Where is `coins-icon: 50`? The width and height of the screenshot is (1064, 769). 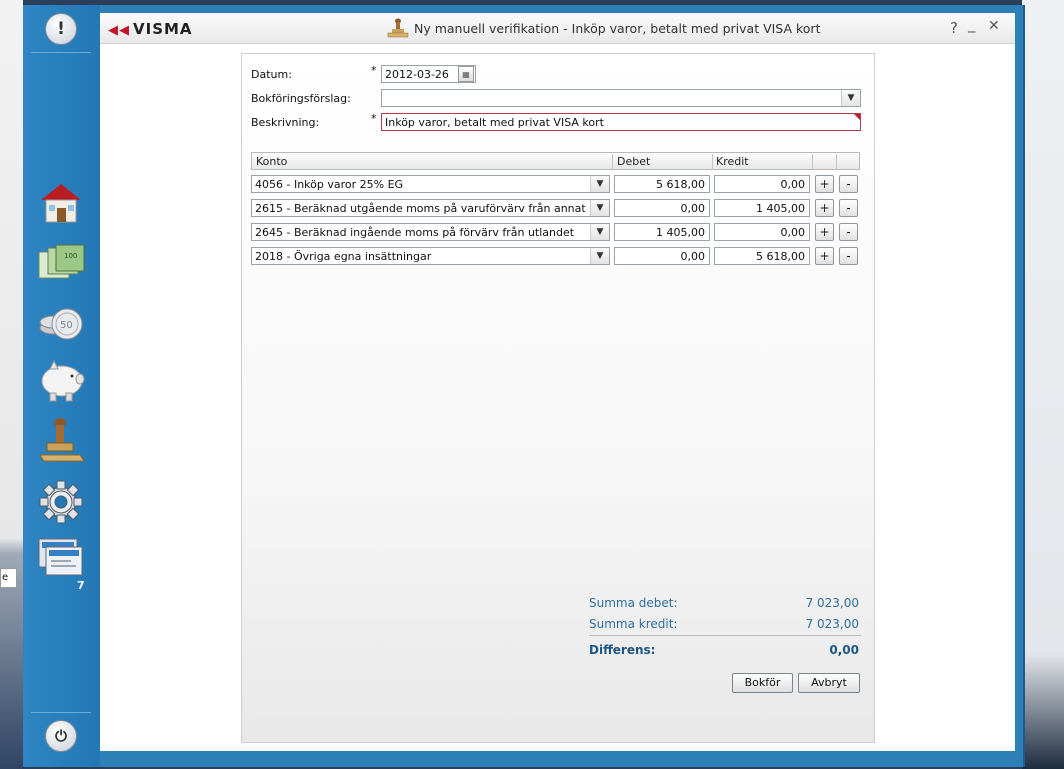 coins-icon: 50 is located at coordinates (61, 325).